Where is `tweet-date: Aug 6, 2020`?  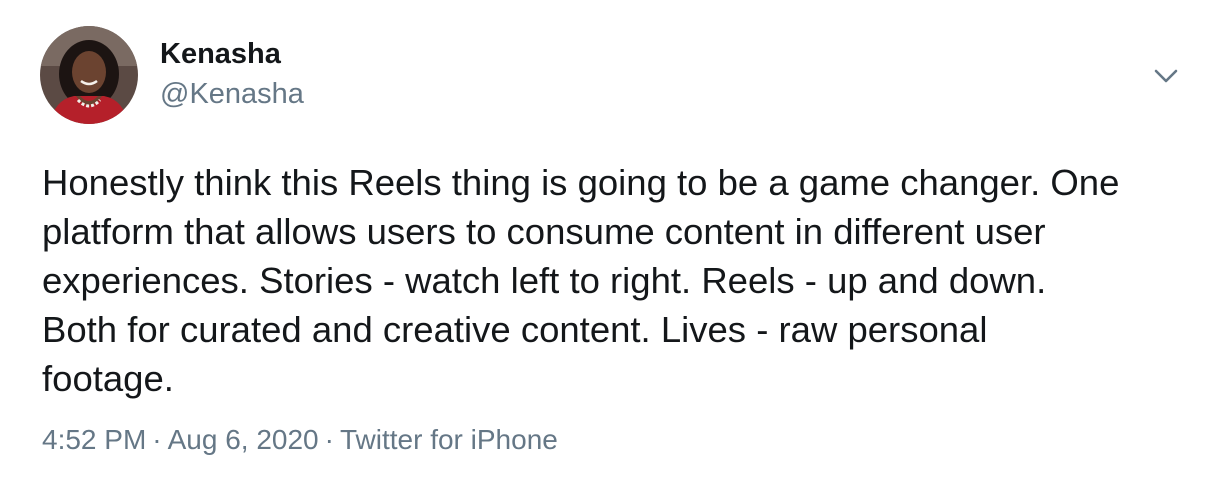 tweet-date: Aug 6, 2020 is located at coordinates (243, 439).